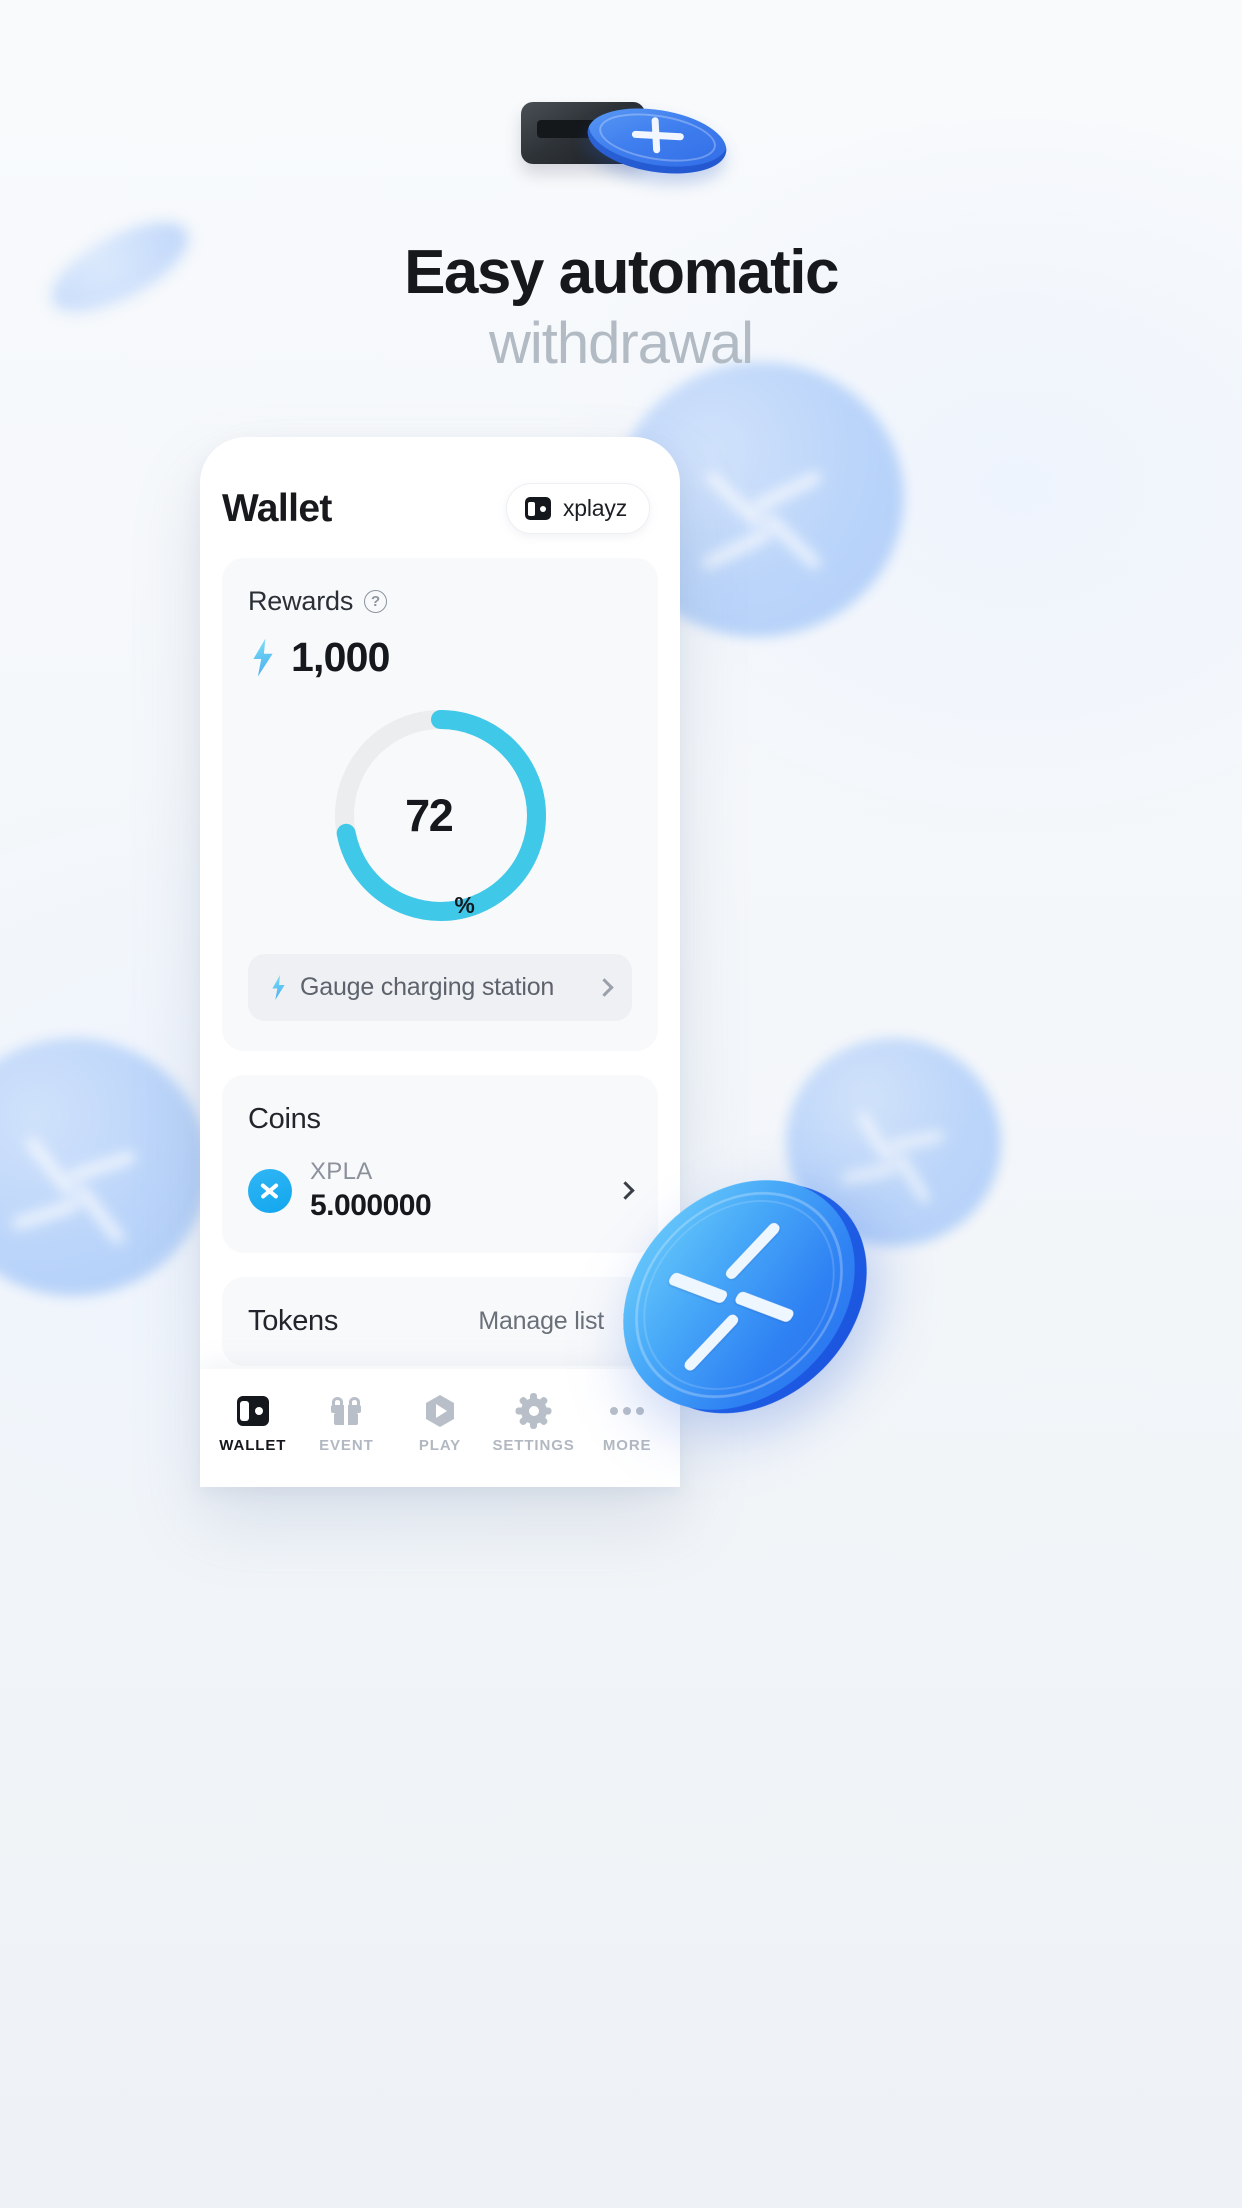  Describe the element at coordinates (341, 1171) in the screenshot. I see `coin-symbol: XPLA` at that location.